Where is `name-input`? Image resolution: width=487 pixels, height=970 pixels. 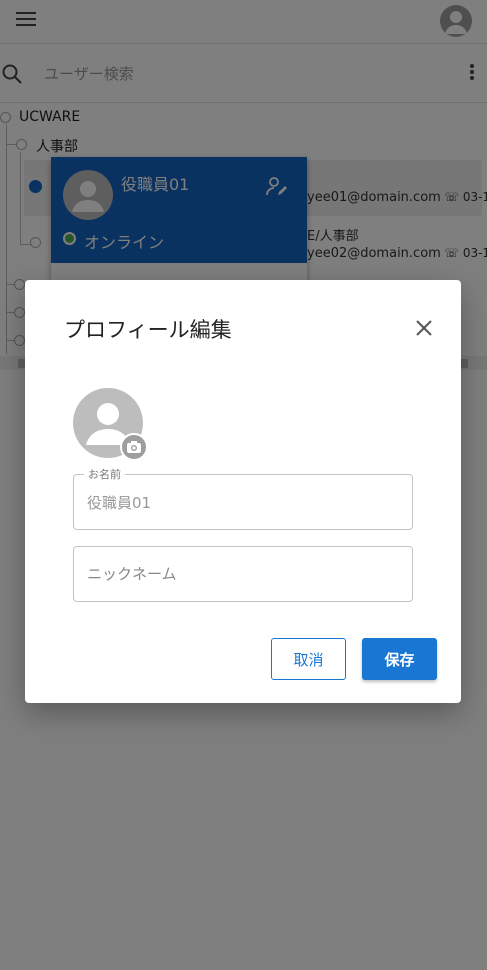
name-input is located at coordinates (242, 502).